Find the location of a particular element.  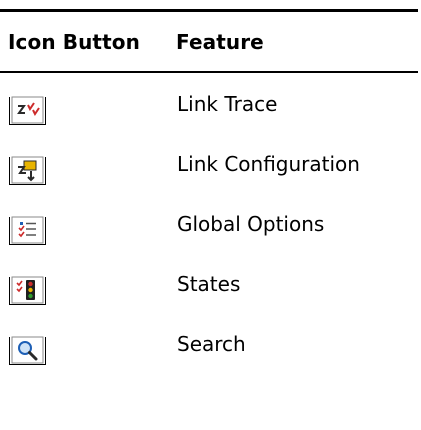

table-header-rule is located at coordinates (209, 72).